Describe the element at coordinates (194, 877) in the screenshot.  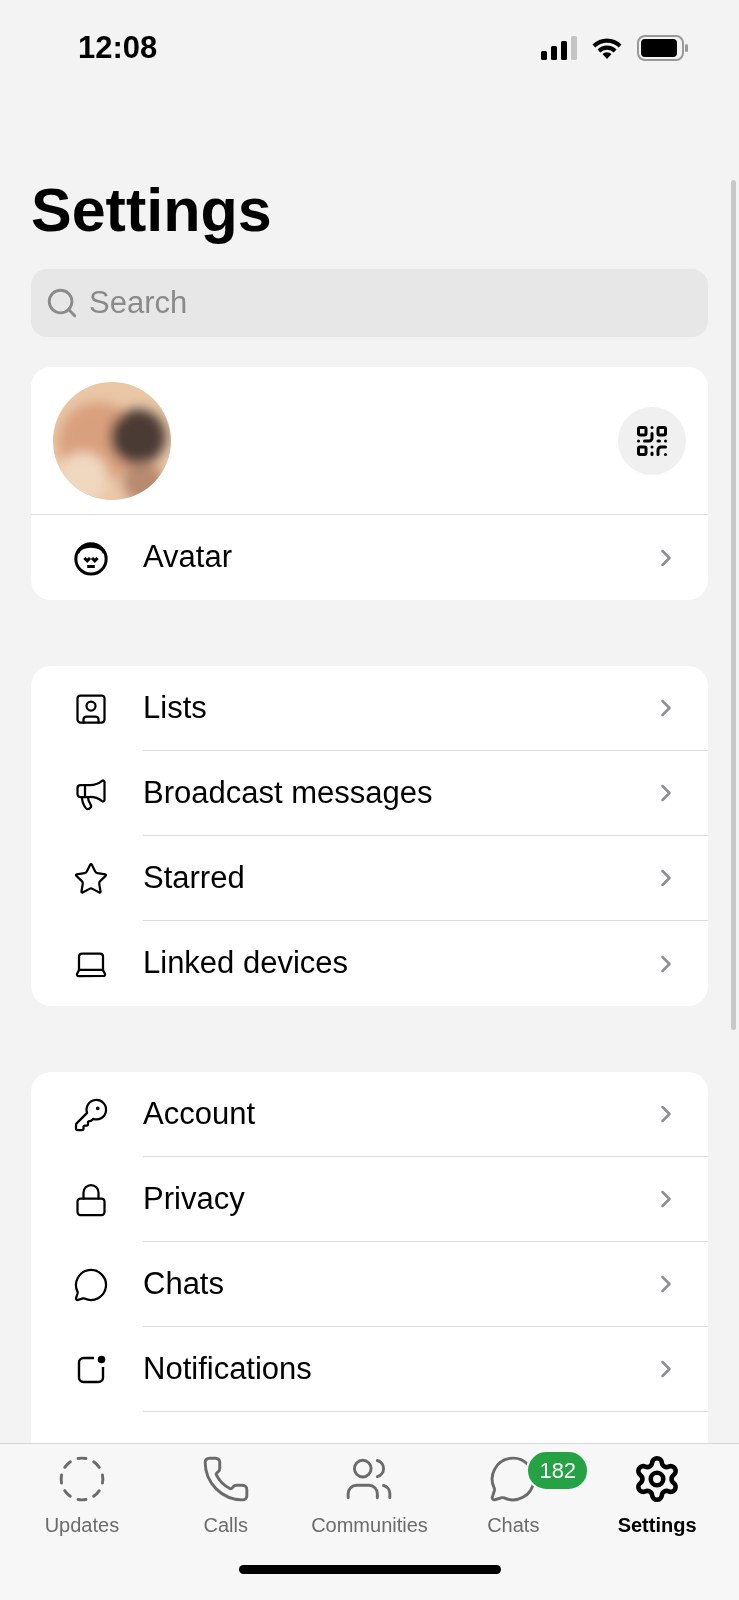
I see `row-label: Starred` at that location.